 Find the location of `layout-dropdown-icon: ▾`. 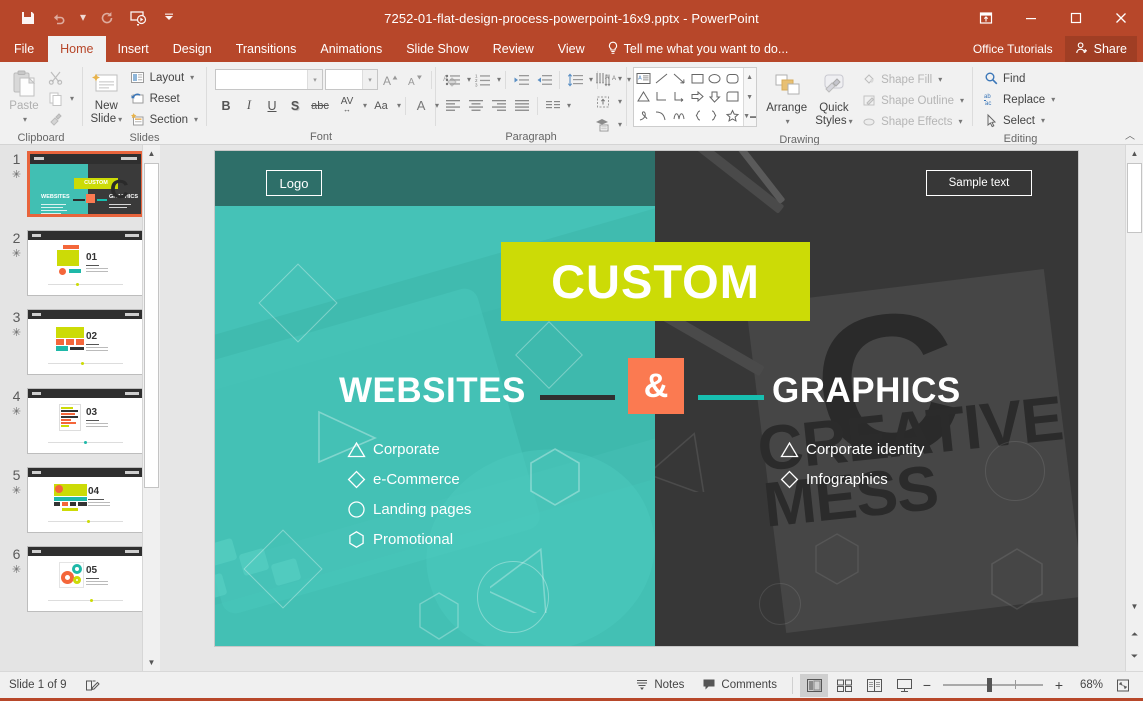

layout-dropdown-icon: ▾ is located at coordinates (192, 77).